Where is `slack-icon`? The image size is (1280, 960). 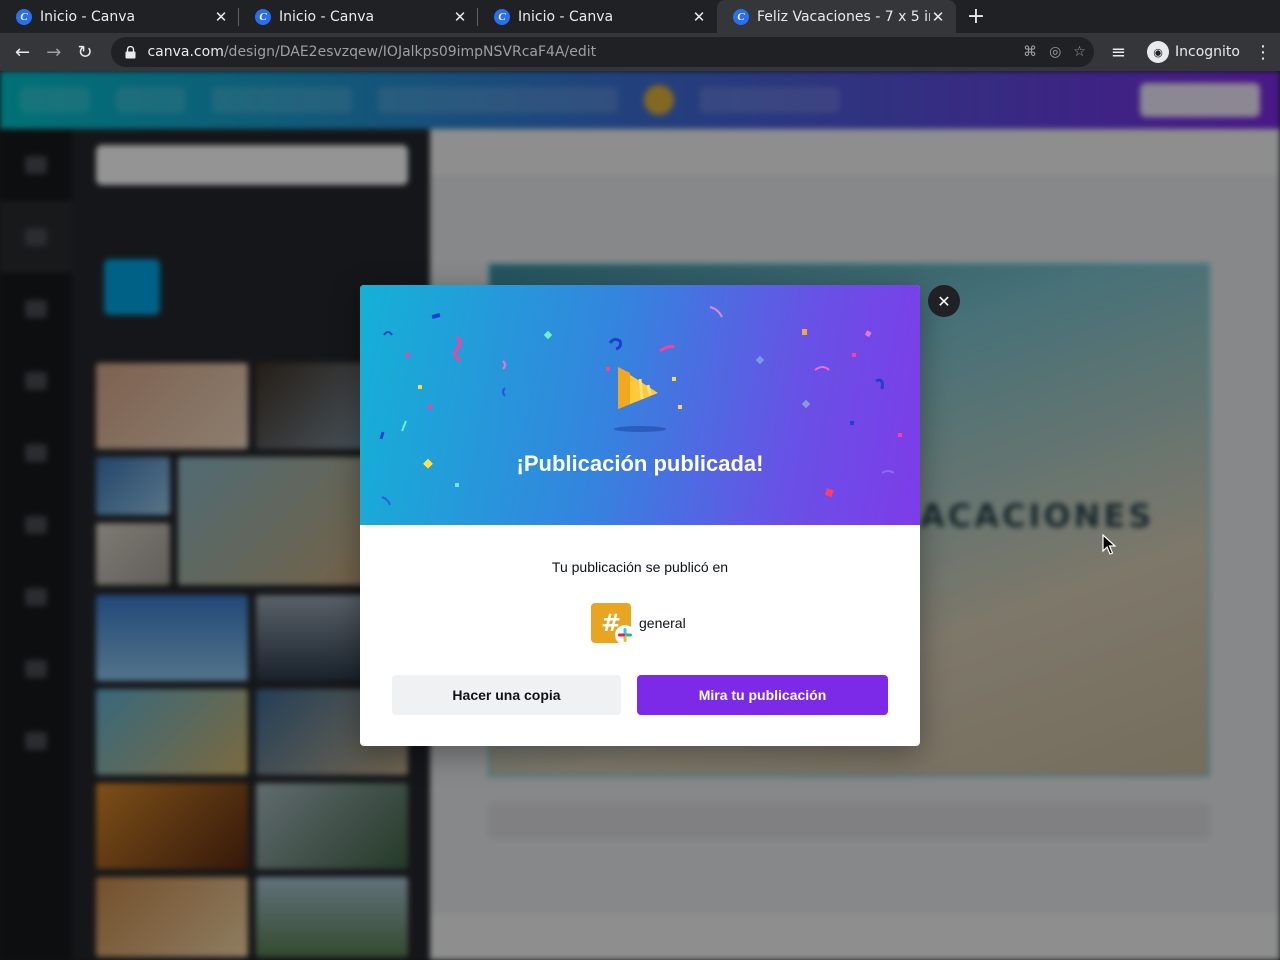 slack-icon is located at coordinates (625, 635).